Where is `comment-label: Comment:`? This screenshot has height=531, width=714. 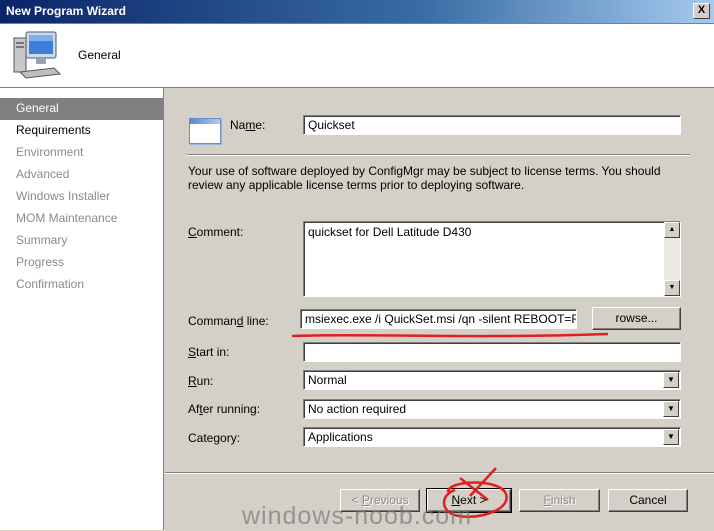
comment-label: Comment: is located at coordinates (216, 232).